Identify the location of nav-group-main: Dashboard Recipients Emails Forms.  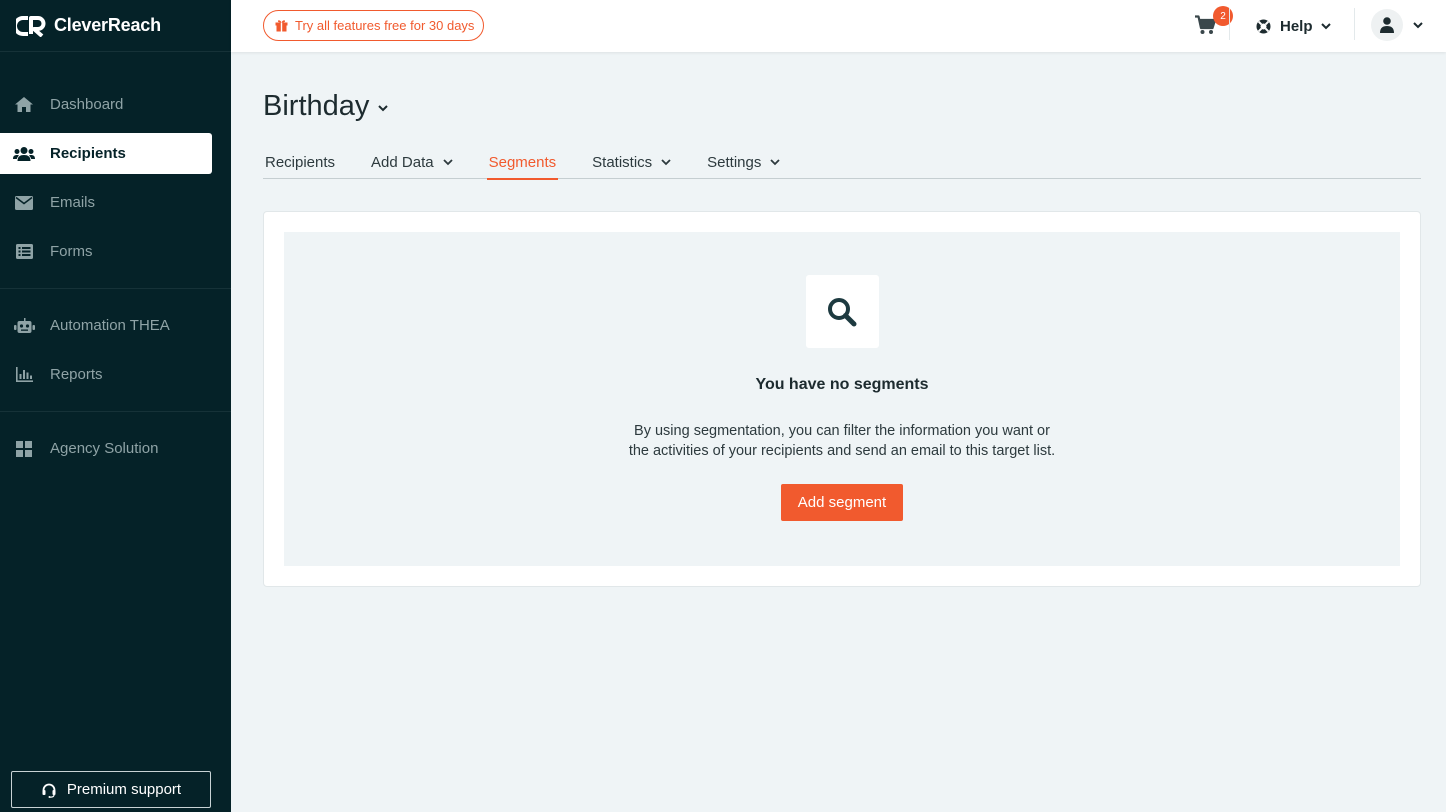
(115, 170).